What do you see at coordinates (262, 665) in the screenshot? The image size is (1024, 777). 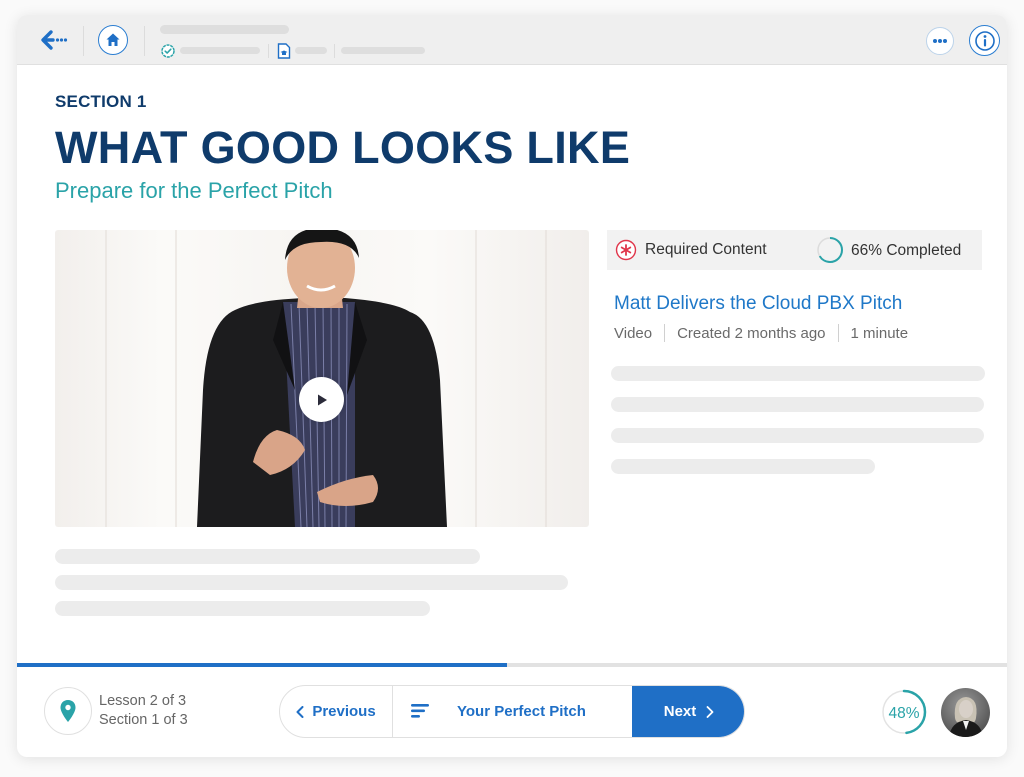 I see `course-progress-fill` at bounding box center [262, 665].